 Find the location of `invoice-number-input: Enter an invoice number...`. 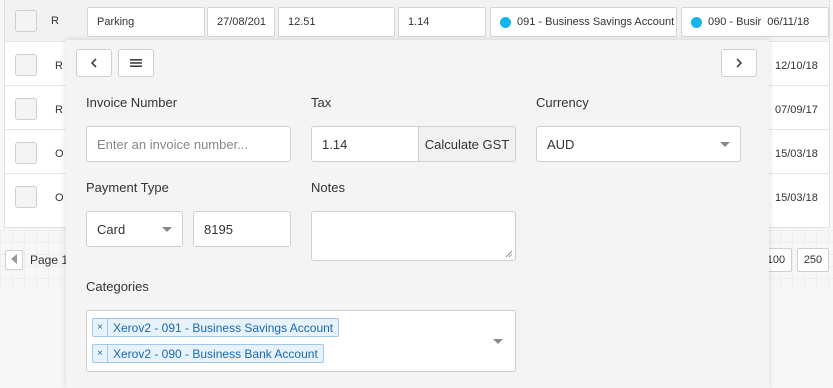

invoice-number-input: Enter an invoice number... is located at coordinates (188, 144).